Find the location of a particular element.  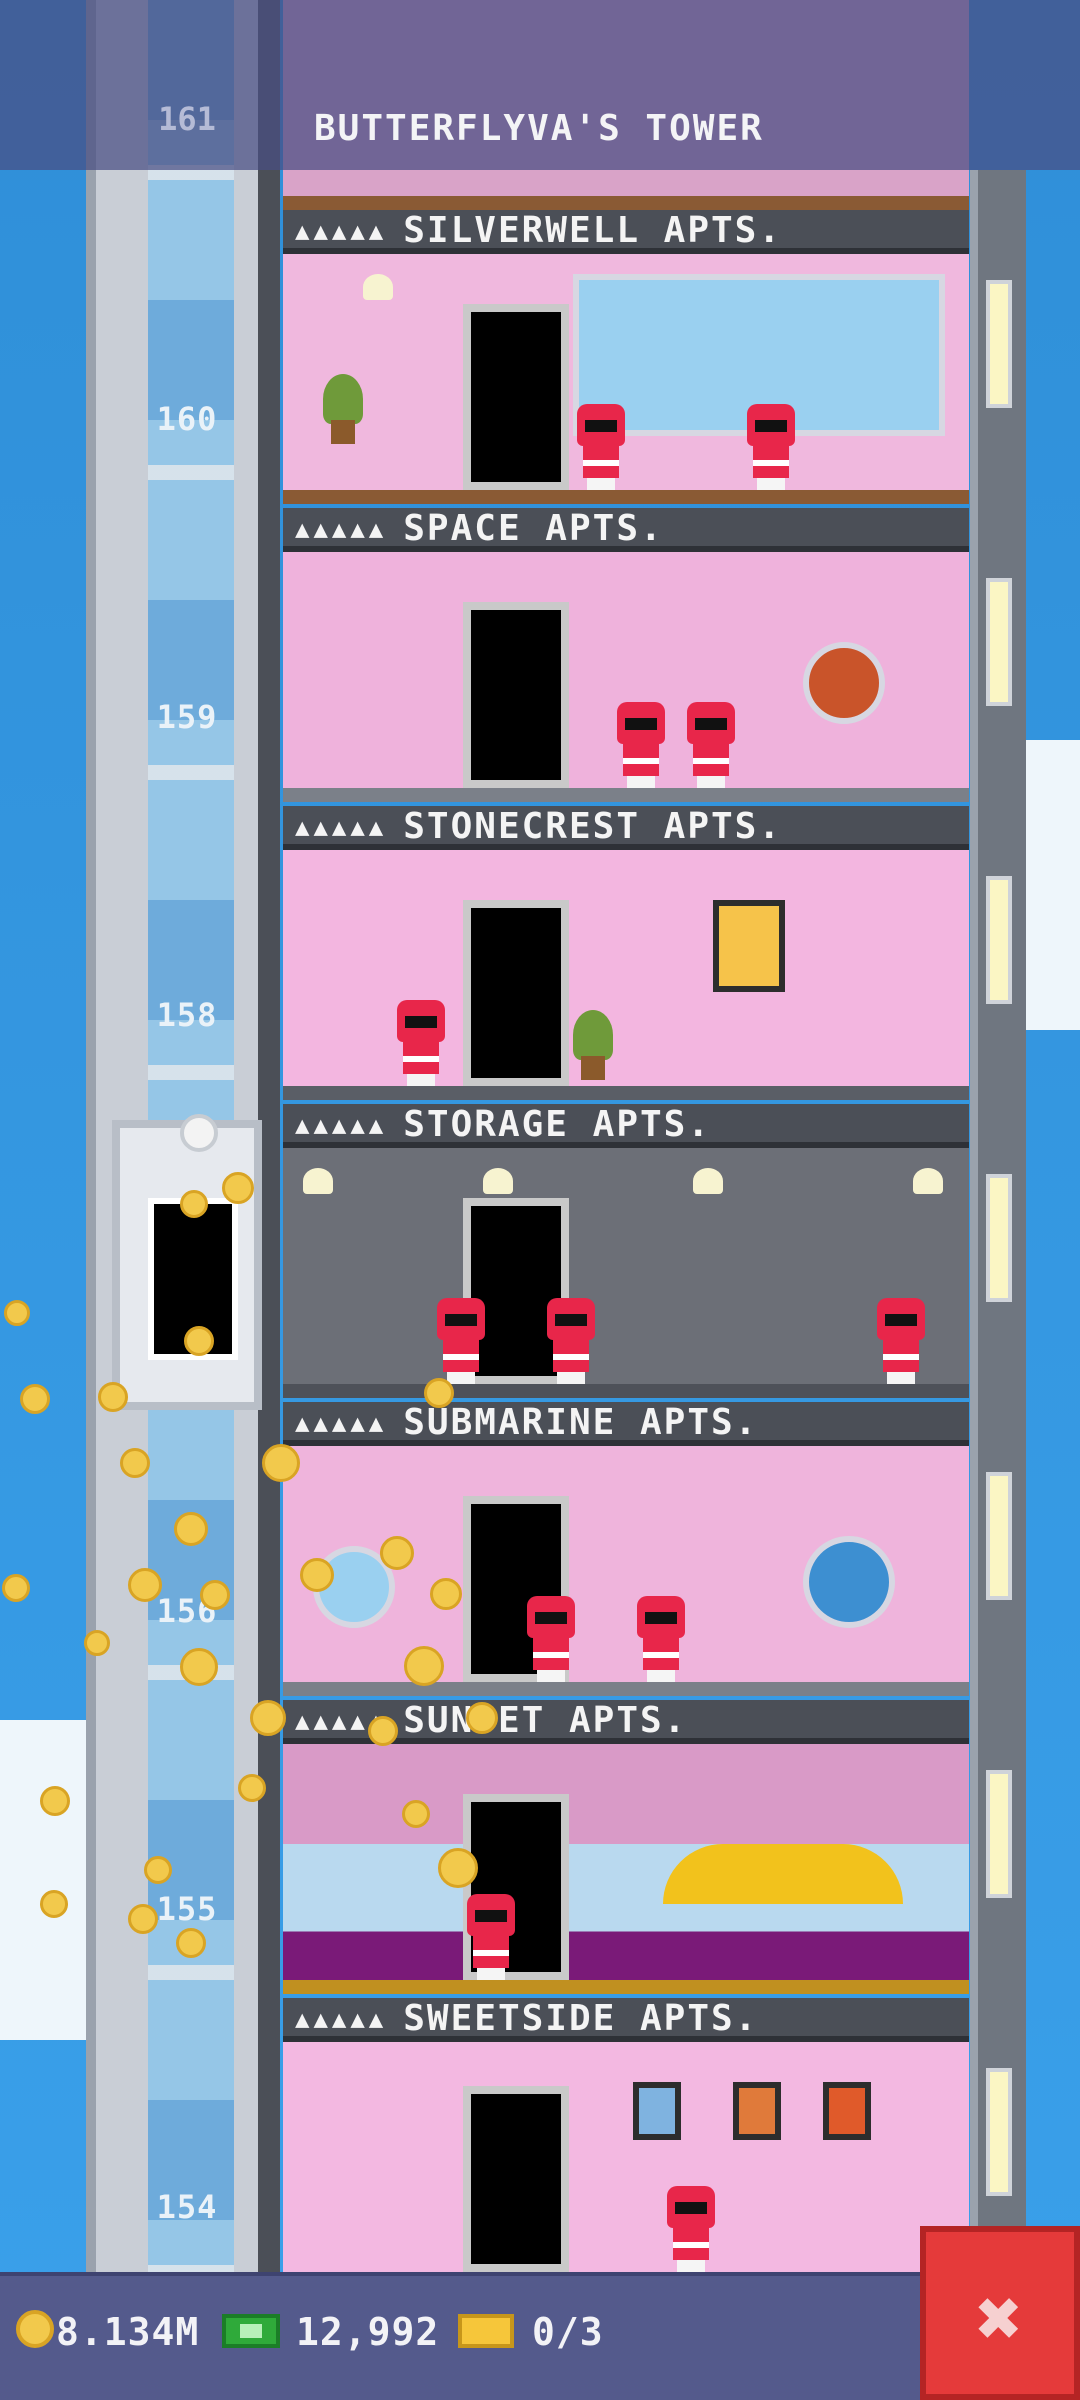

sunset-mural is located at coordinates (783, 1874).